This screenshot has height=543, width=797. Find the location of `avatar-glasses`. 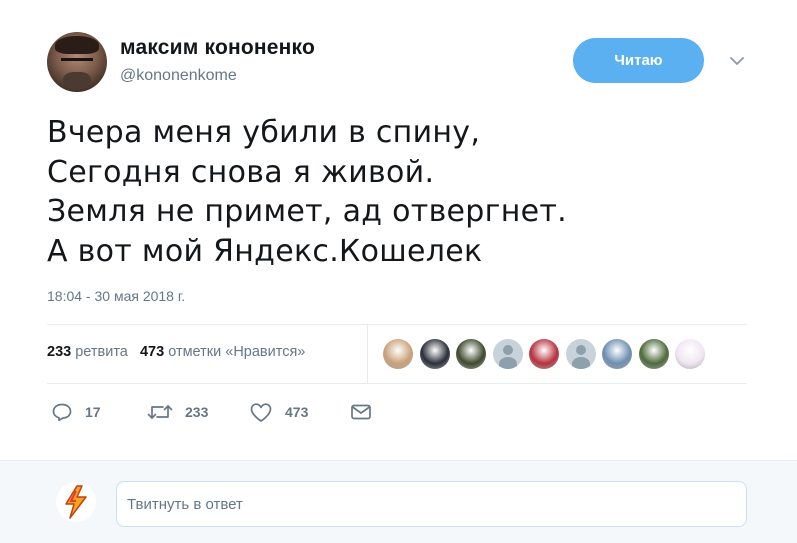

avatar-glasses is located at coordinates (77, 62).